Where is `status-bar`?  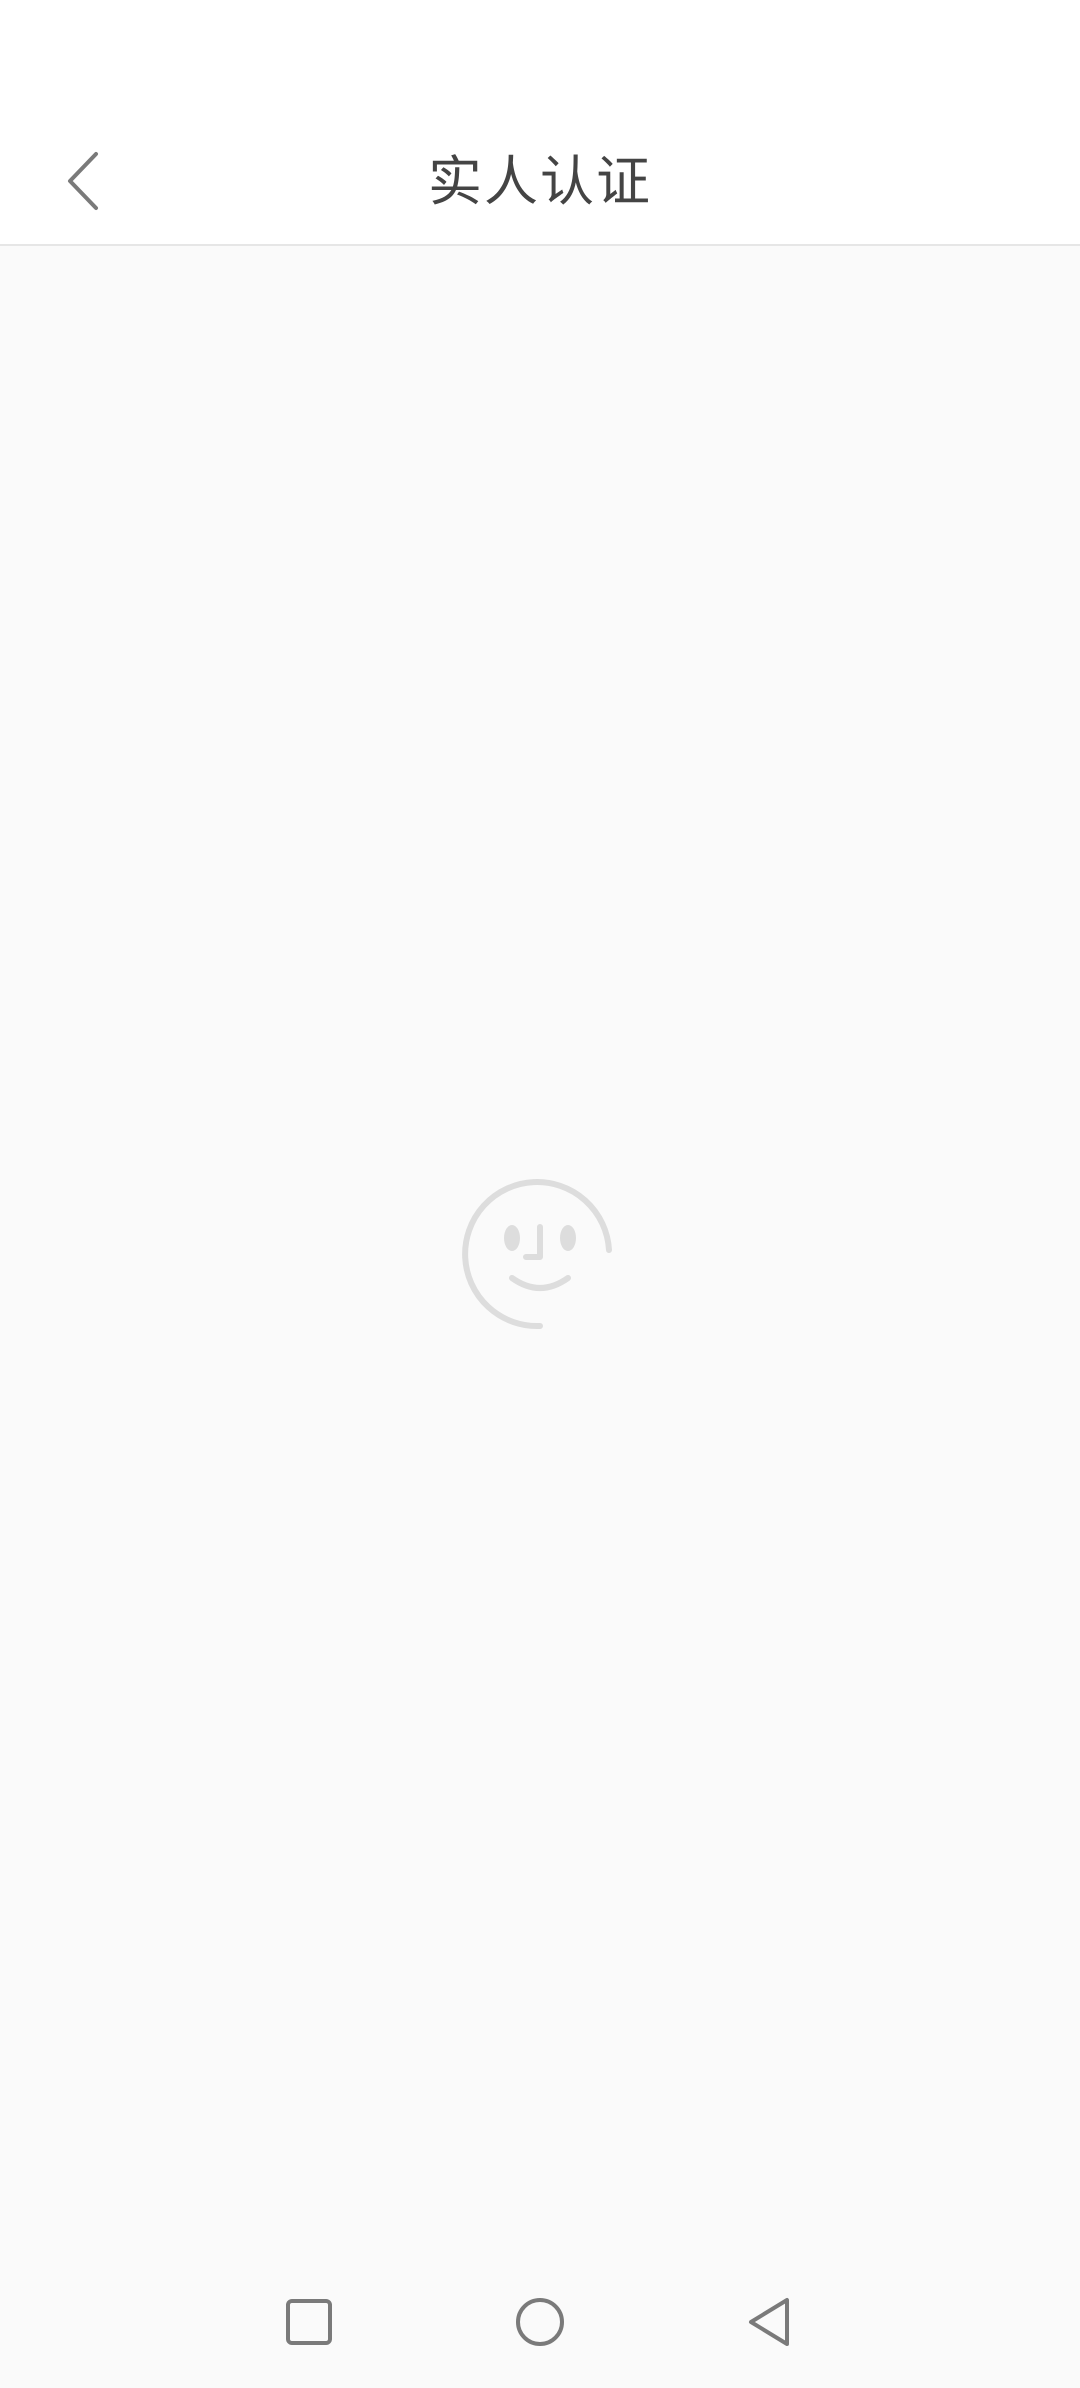 status-bar is located at coordinates (540, 60).